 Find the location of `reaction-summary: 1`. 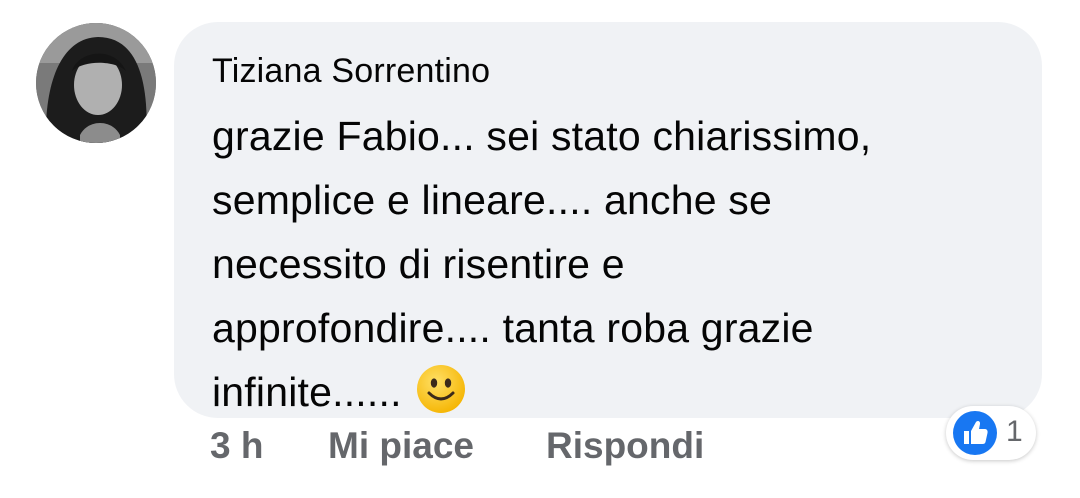

reaction-summary: 1 is located at coordinates (991, 433).